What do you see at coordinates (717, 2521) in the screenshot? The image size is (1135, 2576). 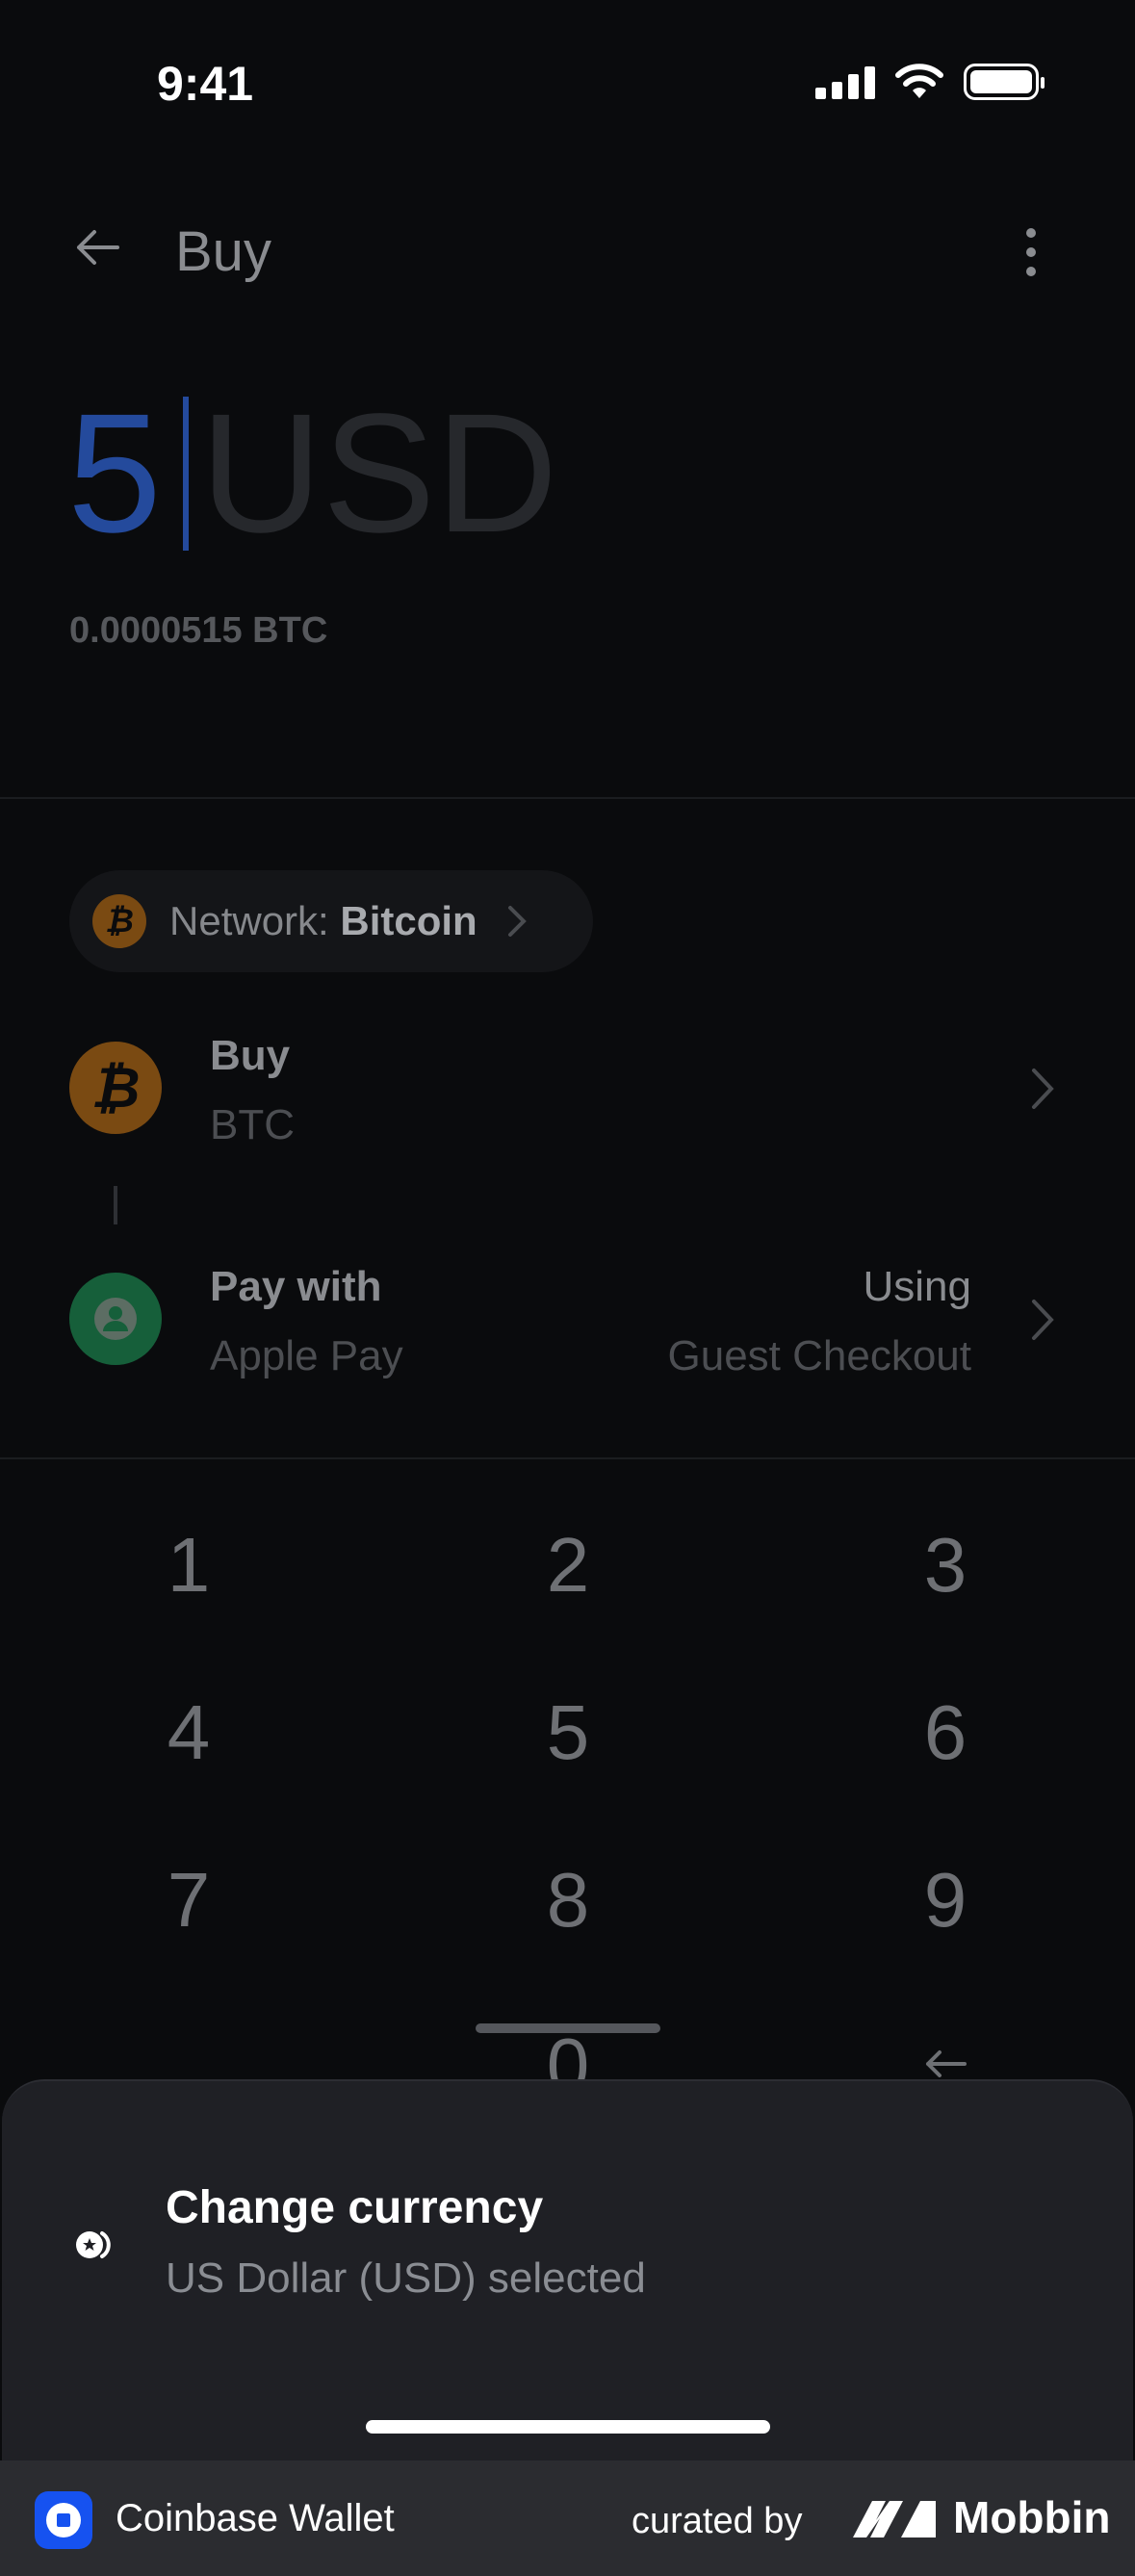 I see `footer-curated-label: curated by` at bounding box center [717, 2521].